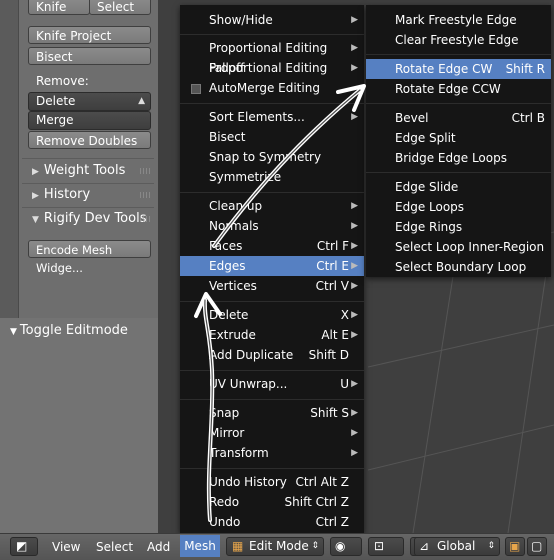  What do you see at coordinates (114, 547) in the screenshot?
I see `menu-select: Select` at bounding box center [114, 547].